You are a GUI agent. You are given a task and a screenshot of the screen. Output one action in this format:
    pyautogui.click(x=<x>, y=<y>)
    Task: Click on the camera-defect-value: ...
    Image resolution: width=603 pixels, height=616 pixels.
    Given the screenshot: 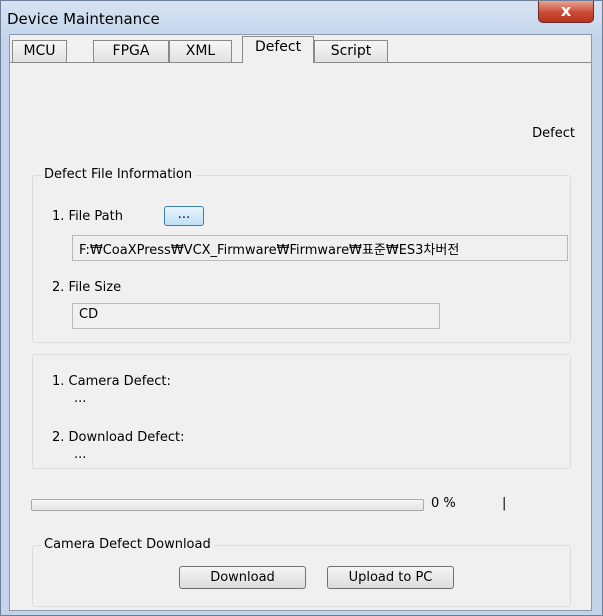 What is the action you would take?
    pyautogui.click(x=80, y=398)
    